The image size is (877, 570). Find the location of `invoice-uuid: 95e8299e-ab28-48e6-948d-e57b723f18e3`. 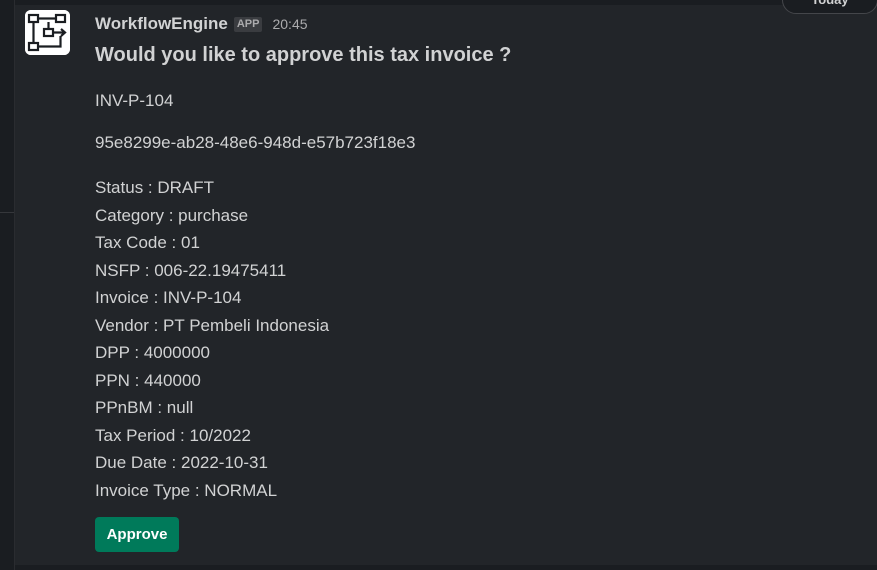

invoice-uuid: 95e8299e-ab28-48e6-948d-e57b723f18e3 is located at coordinates (255, 142).